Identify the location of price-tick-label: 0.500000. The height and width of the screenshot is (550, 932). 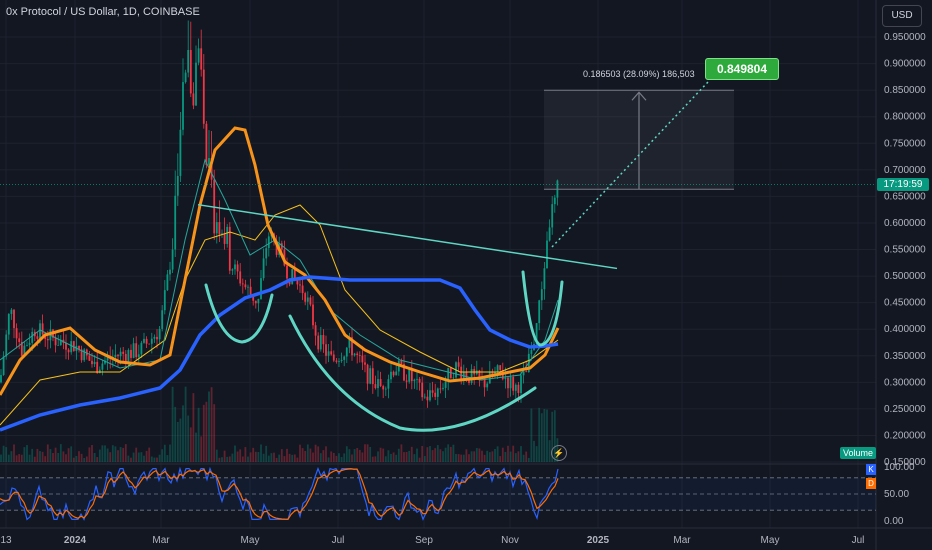
(905, 276).